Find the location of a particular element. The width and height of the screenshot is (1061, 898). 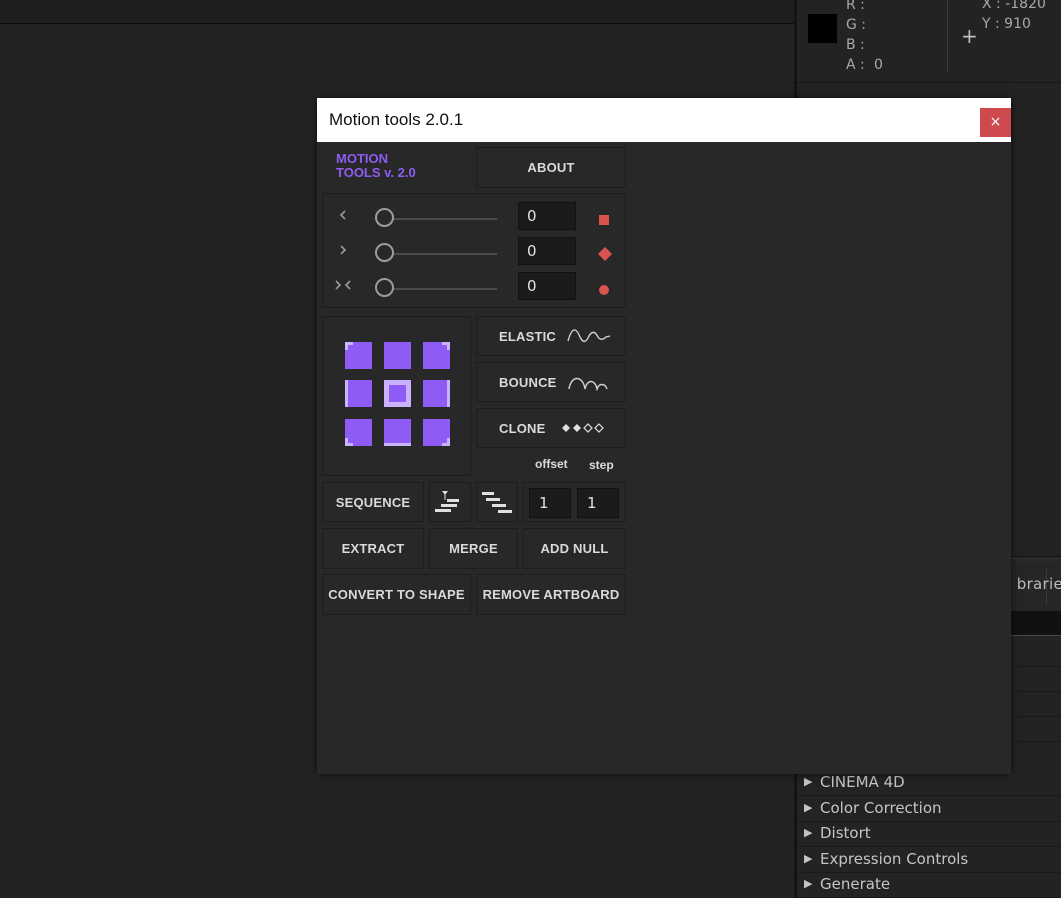

ease-in-slider-row: 0 is located at coordinates (473, 218).